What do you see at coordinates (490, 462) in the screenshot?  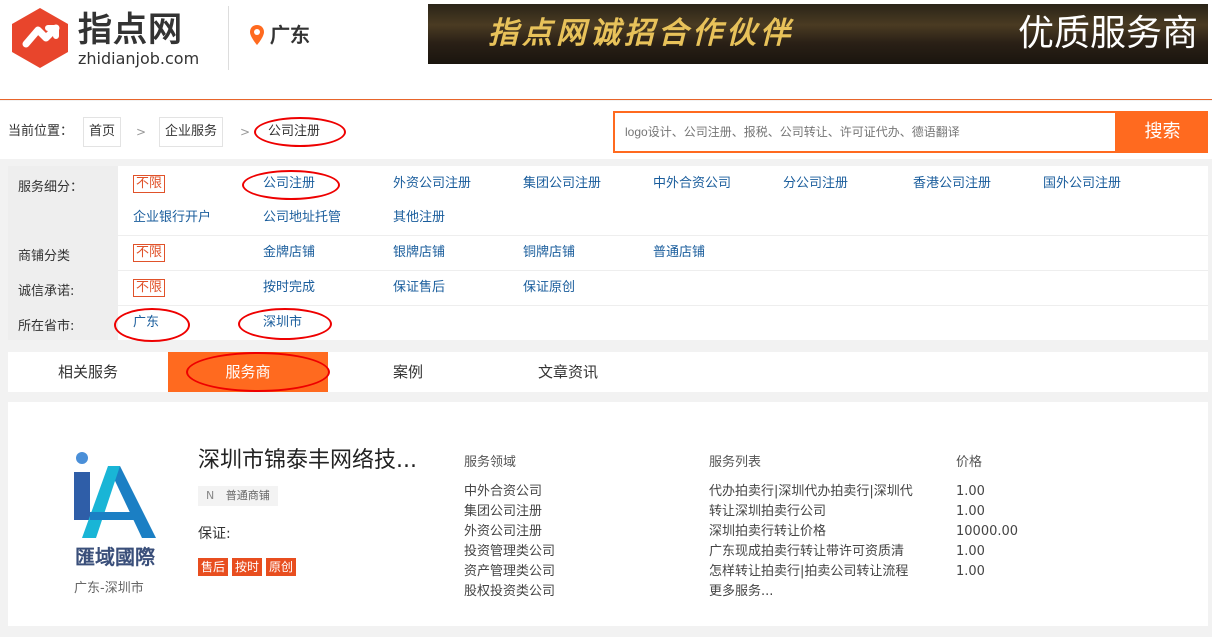 I see `fields-header: 服务领域` at bounding box center [490, 462].